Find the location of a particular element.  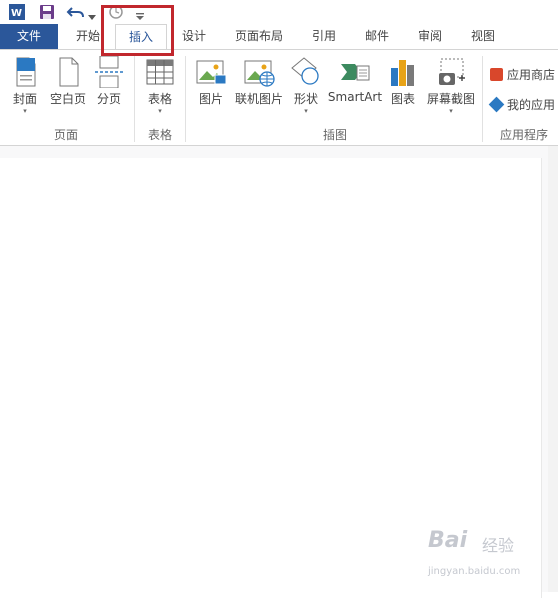

app-store-label: 应用商店 is located at coordinates (531, 75).